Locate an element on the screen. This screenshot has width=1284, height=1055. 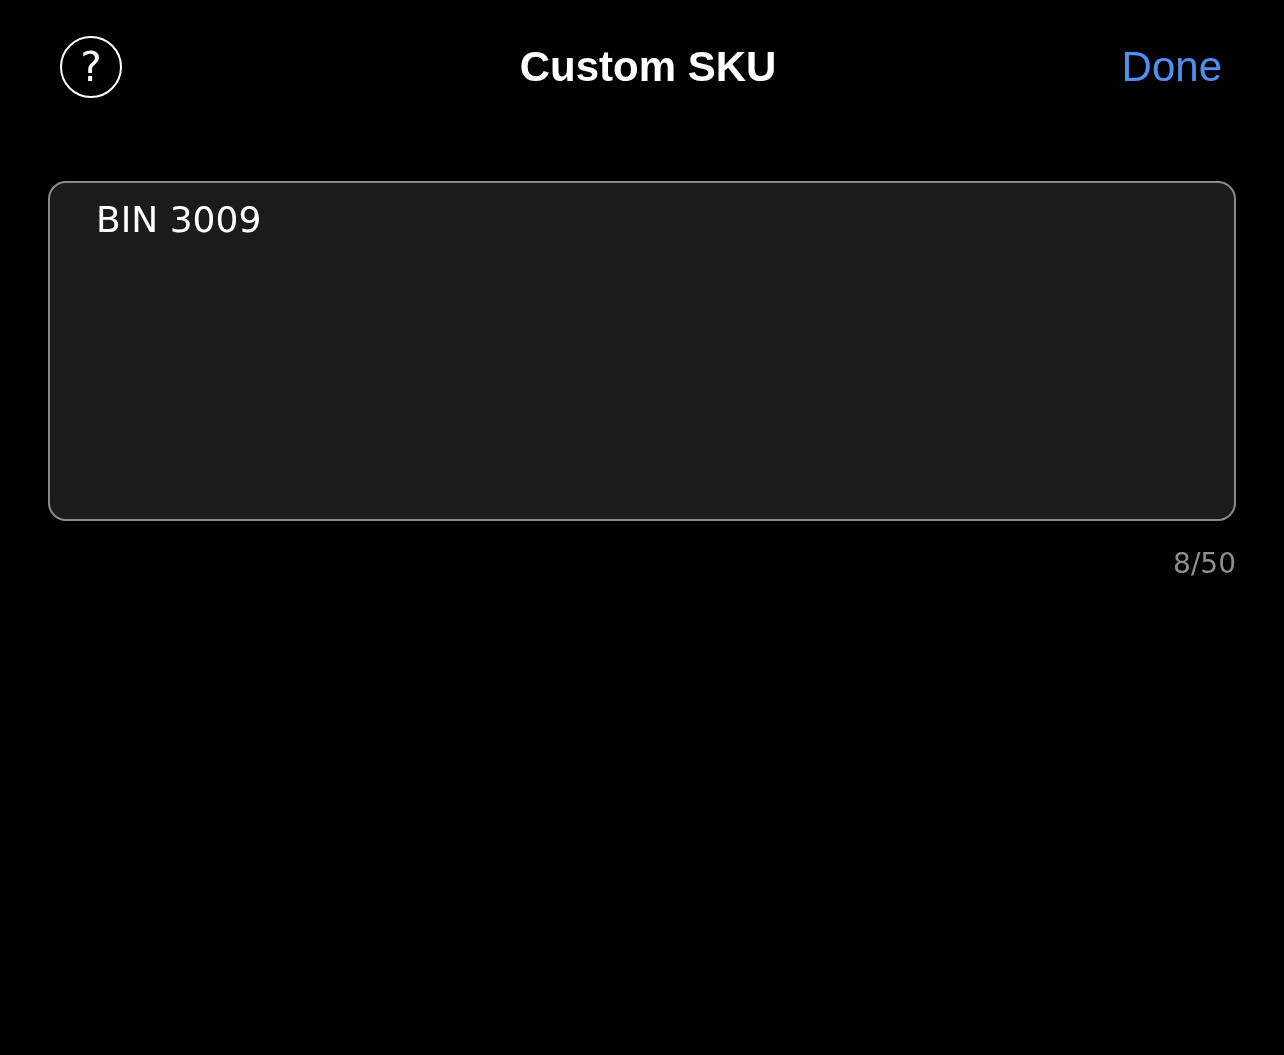
done-button: Done is located at coordinates (1171, 67).